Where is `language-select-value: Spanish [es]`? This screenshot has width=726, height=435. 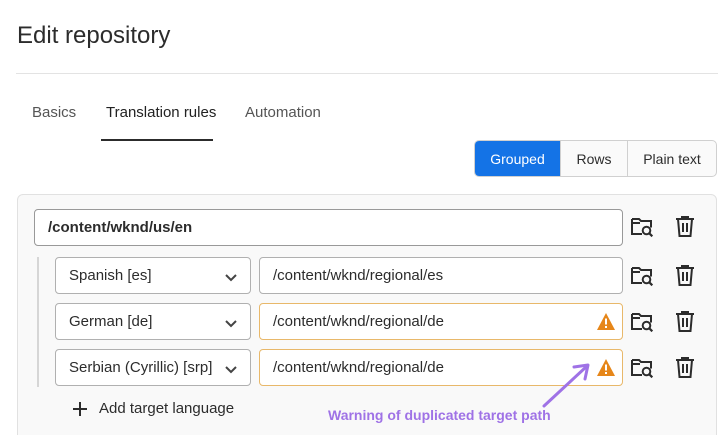
language-select-value: Spanish [es] is located at coordinates (110, 275).